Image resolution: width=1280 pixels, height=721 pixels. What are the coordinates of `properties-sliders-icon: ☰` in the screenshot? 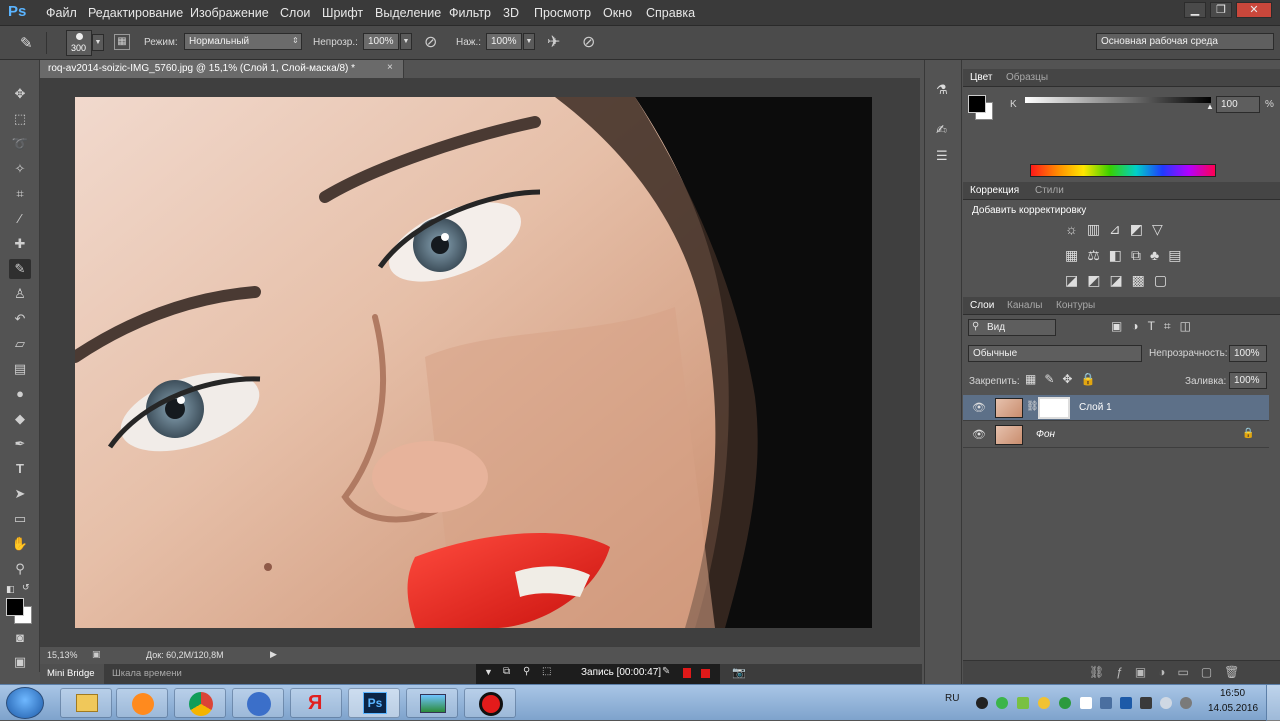 It's located at (942, 156).